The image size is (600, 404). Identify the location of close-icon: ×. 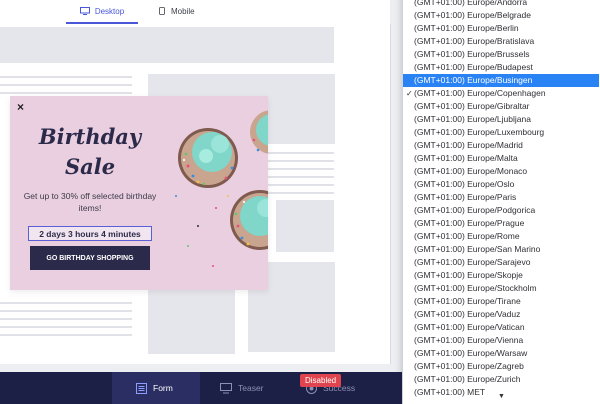
(20, 107).